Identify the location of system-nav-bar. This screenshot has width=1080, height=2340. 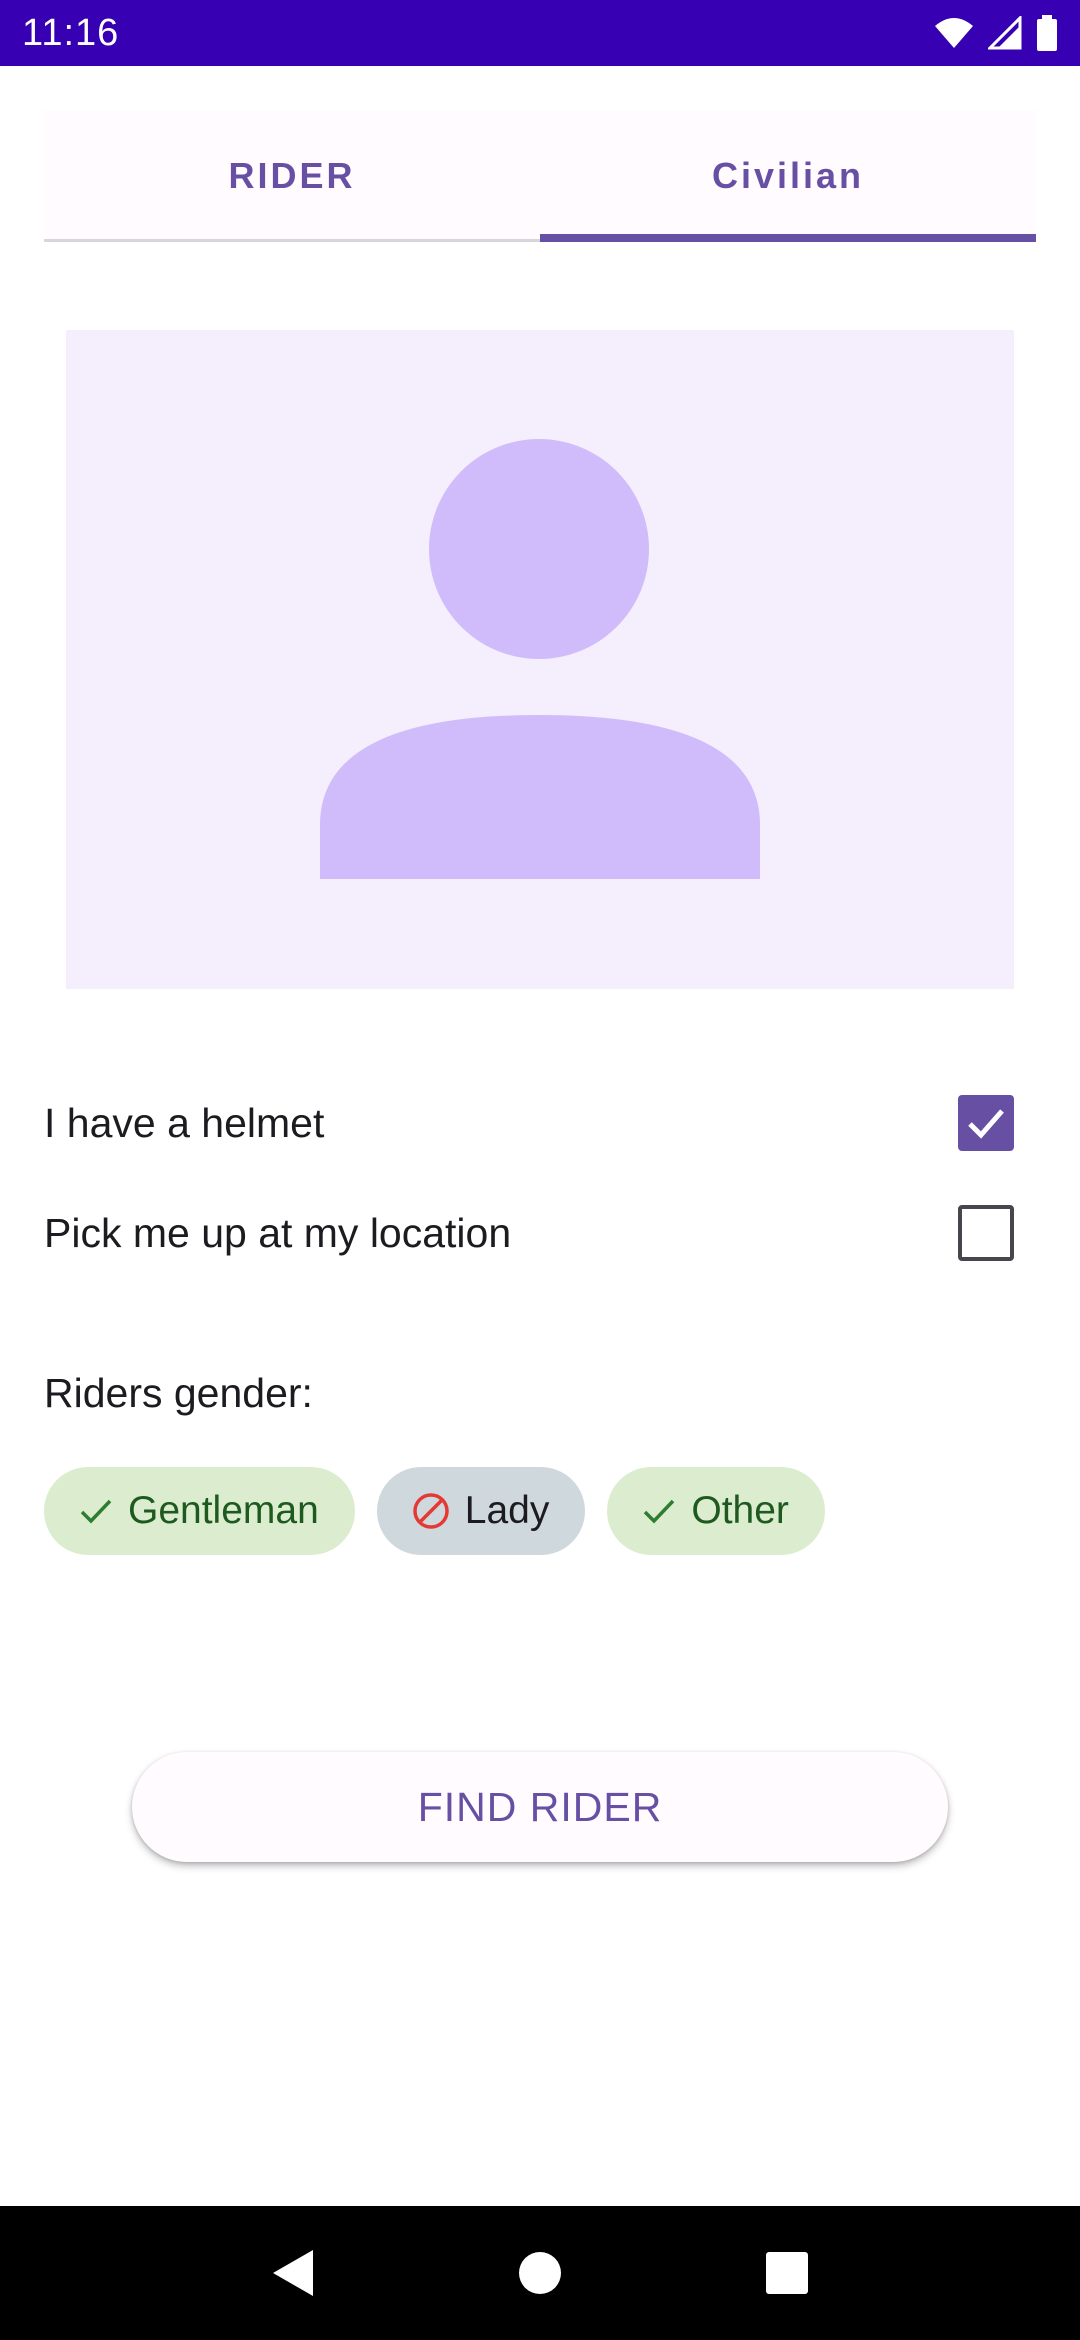
(540, 2273).